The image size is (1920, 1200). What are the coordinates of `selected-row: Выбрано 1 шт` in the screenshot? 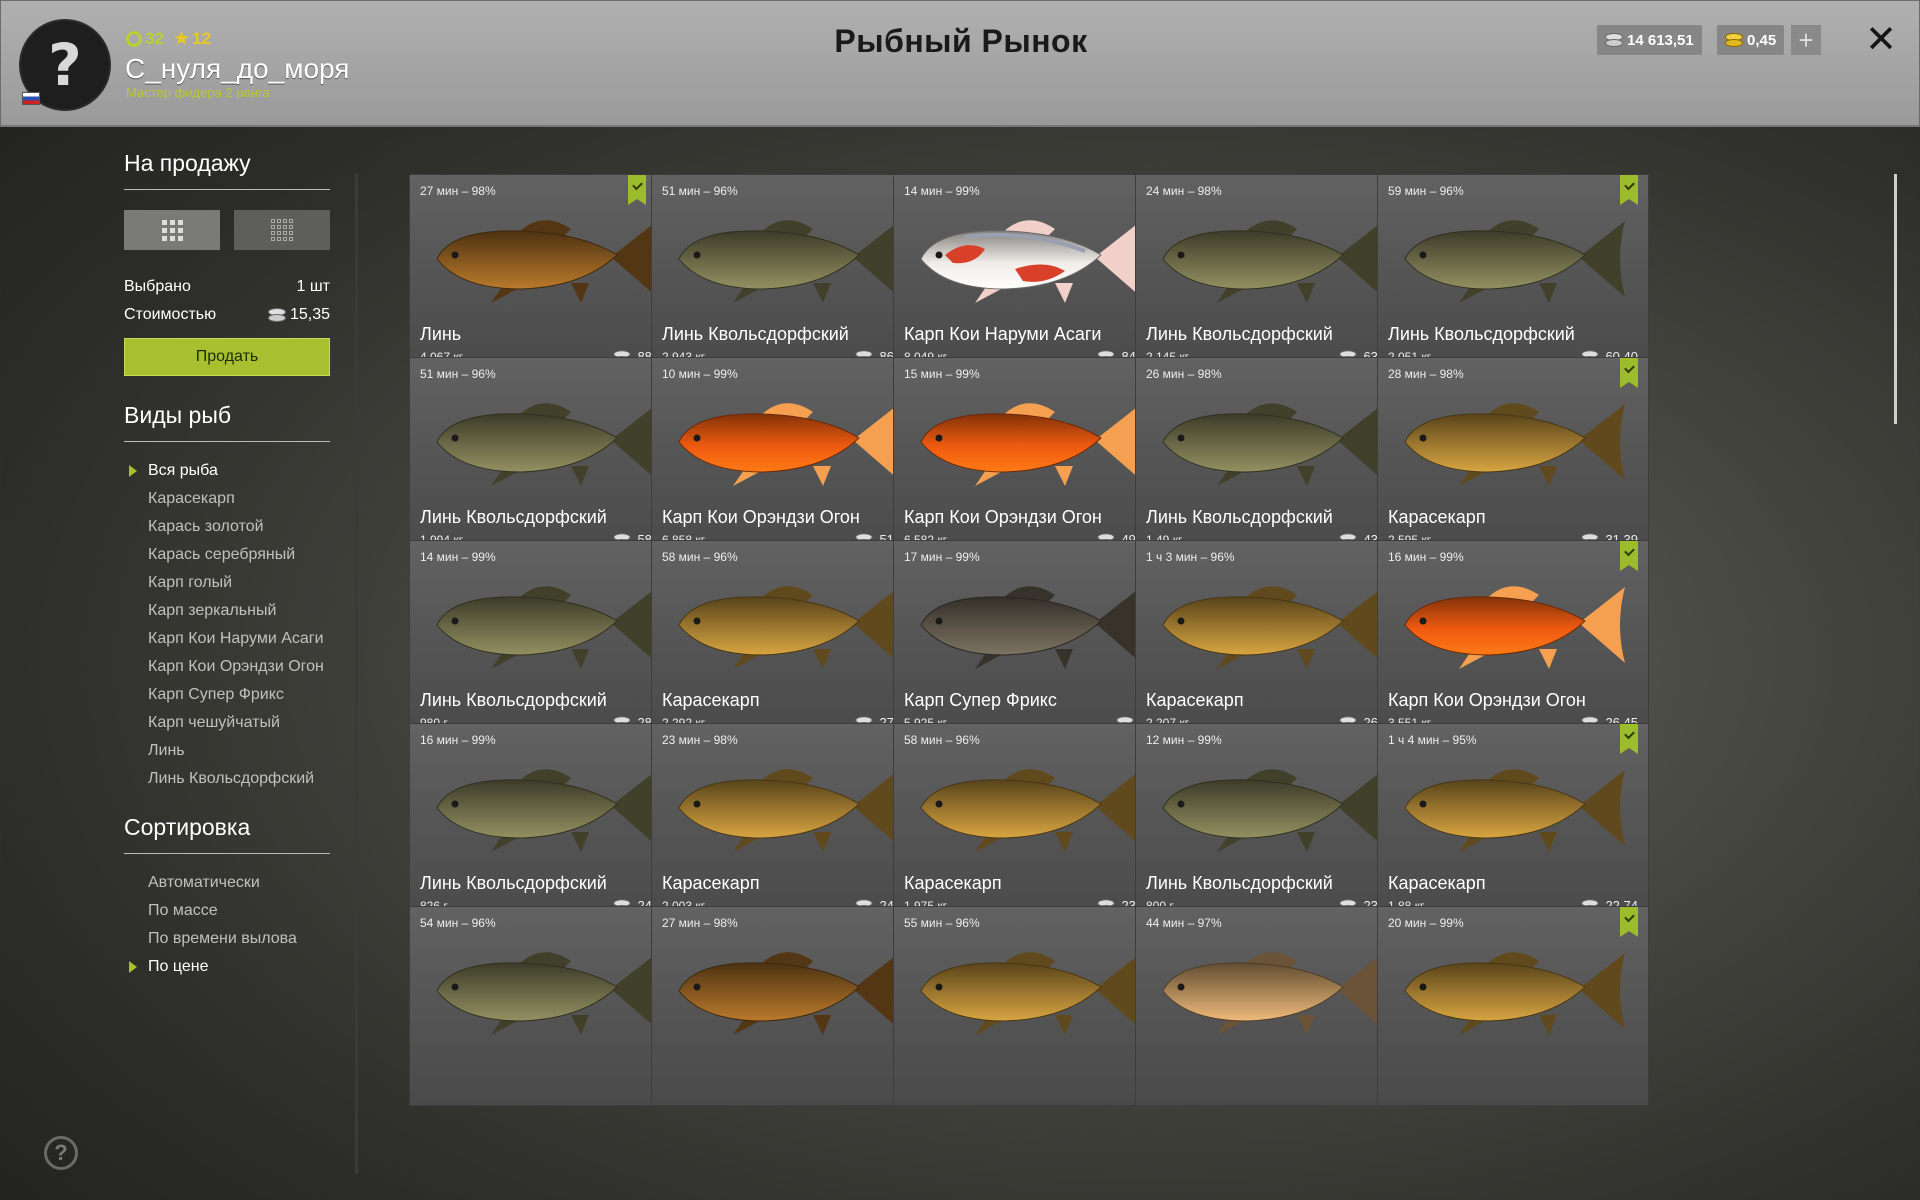 It's located at (227, 287).